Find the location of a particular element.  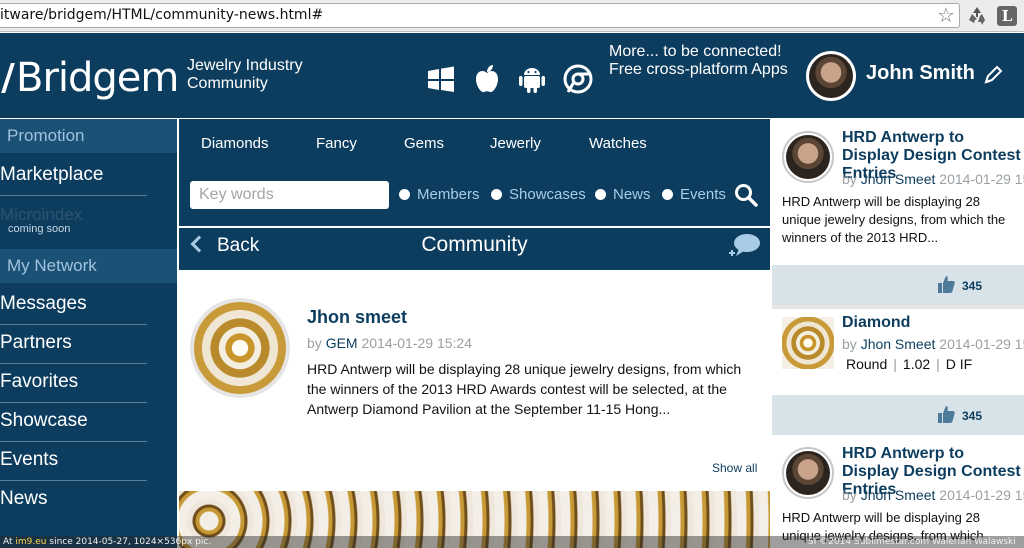

filter-showcases-label: Showcases is located at coordinates (547, 194).